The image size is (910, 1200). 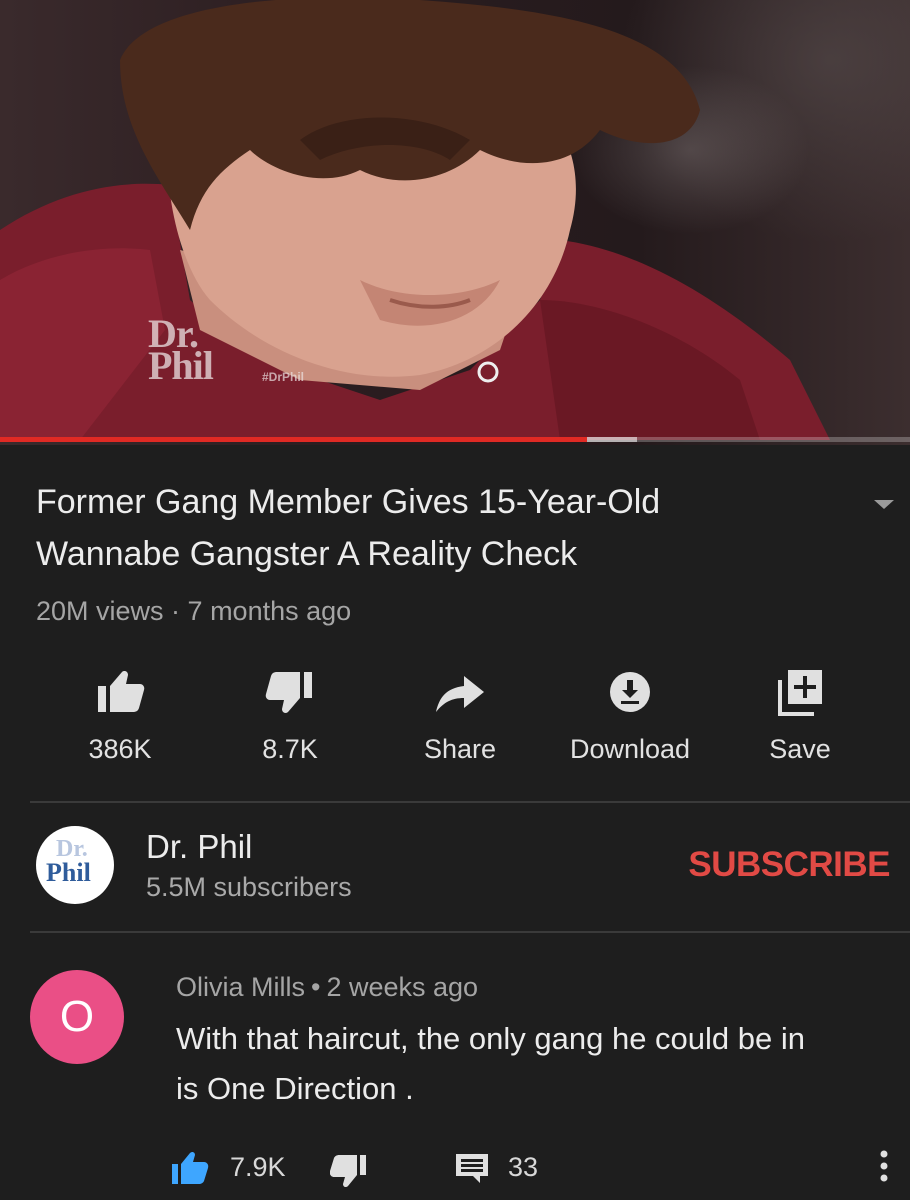 What do you see at coordinates (307, 554) in the screenshot?
I see `video-title-line2: Wannabe Gangster A Reality Check` at bounding box center [307, 554].